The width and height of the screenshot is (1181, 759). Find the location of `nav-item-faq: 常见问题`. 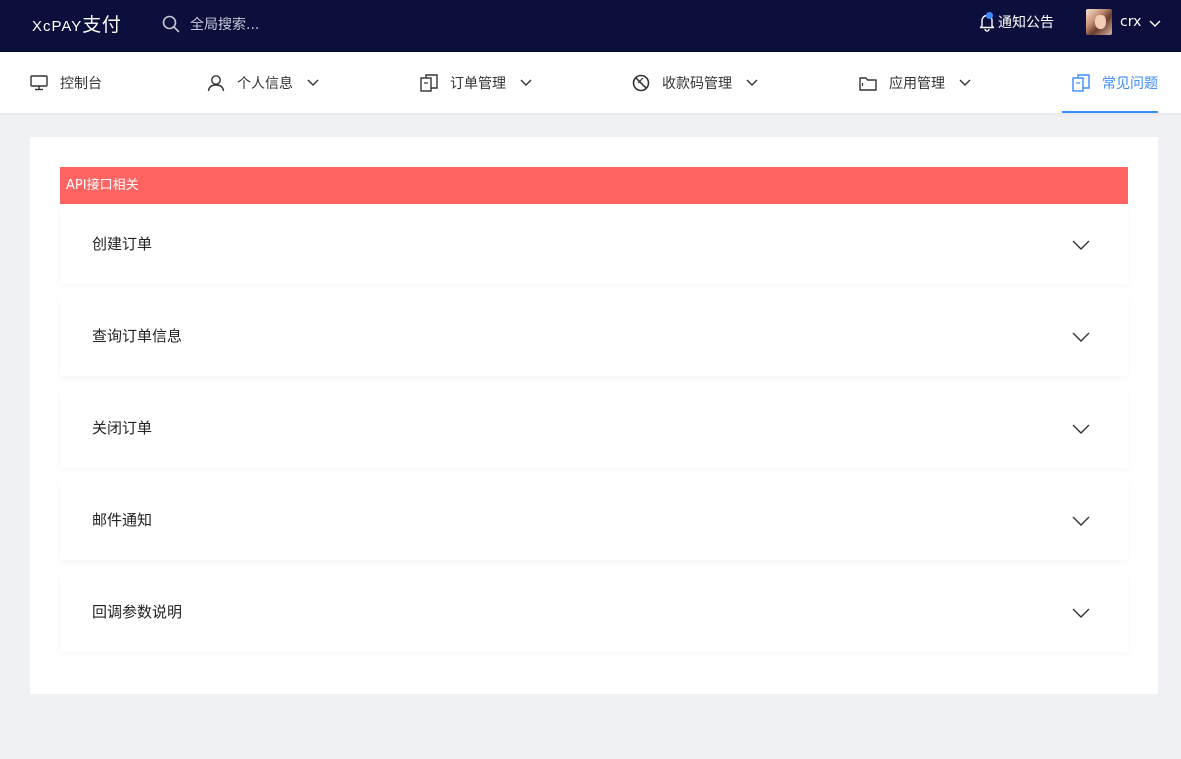

nav-item-faq: 常见问题 is located at coordinates (1110, 82).